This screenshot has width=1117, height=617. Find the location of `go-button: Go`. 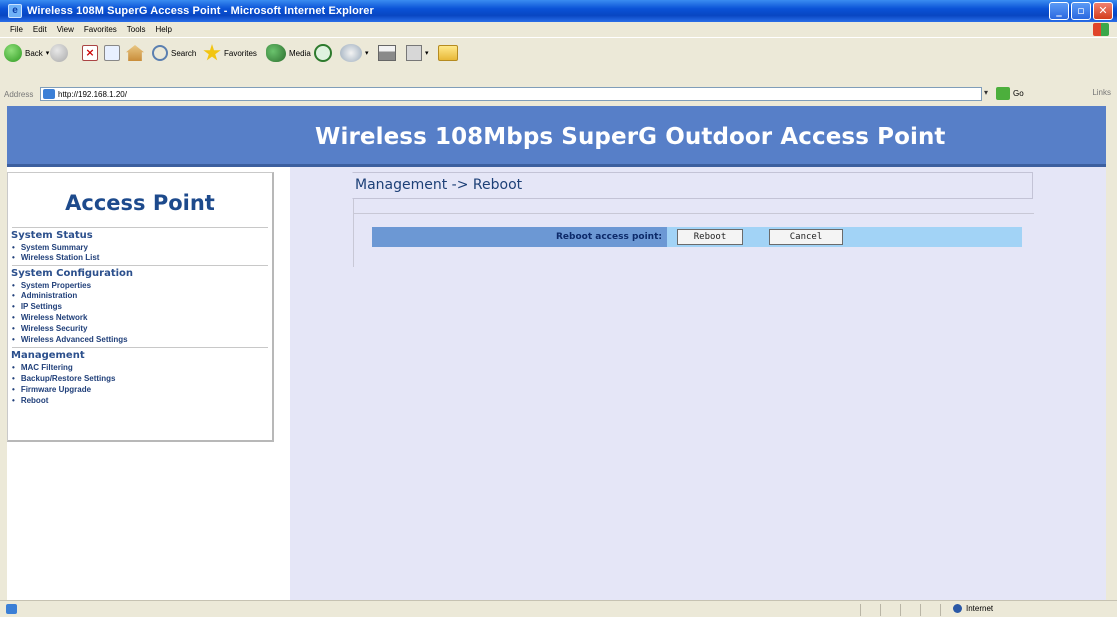

go-button: Go is located at coordinates (1010, 93).